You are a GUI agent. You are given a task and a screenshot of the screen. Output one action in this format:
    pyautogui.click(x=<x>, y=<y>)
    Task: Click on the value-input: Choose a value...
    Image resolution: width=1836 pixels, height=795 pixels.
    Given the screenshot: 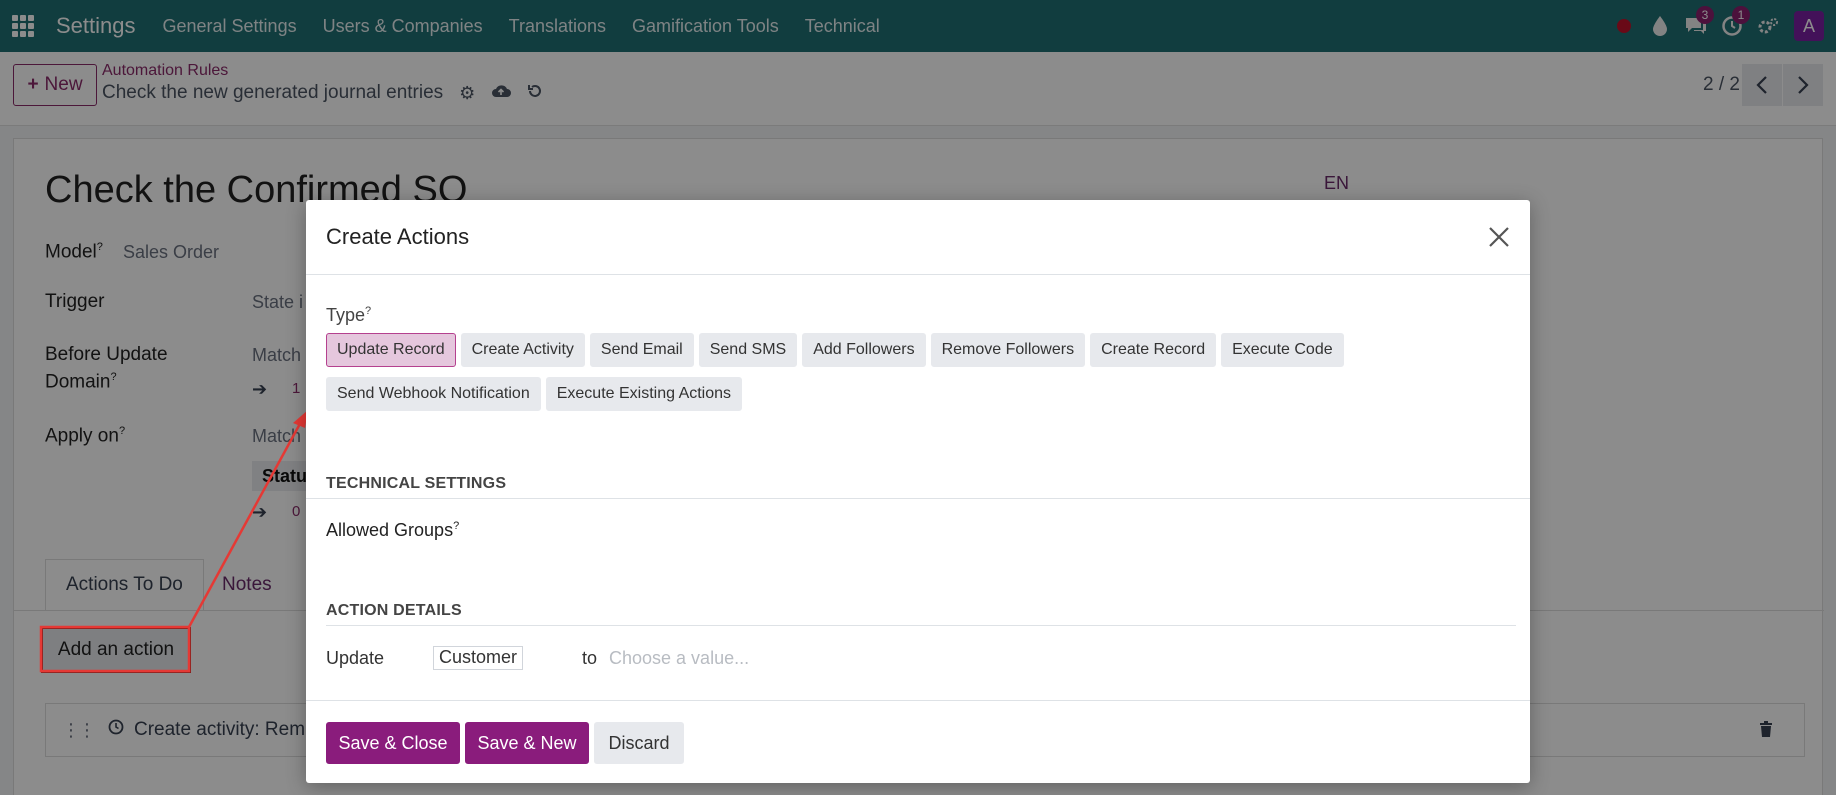 What is the action you would take?
    pyautogui.click(x=679, y=658)
    